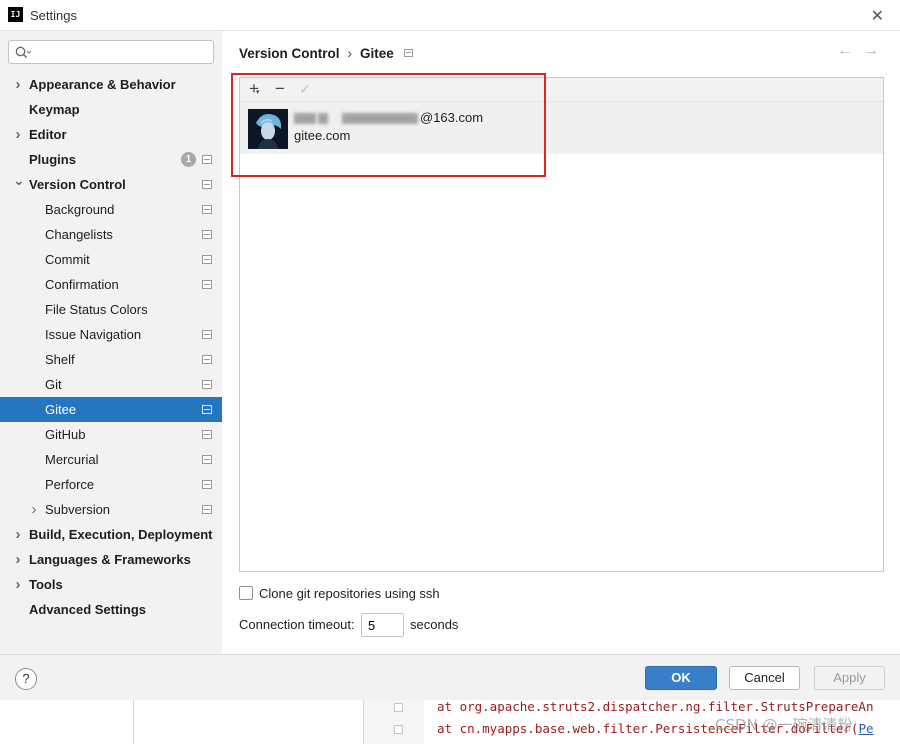  I want to click on title-bar: IJ Settings ✕, so click(450, 15).